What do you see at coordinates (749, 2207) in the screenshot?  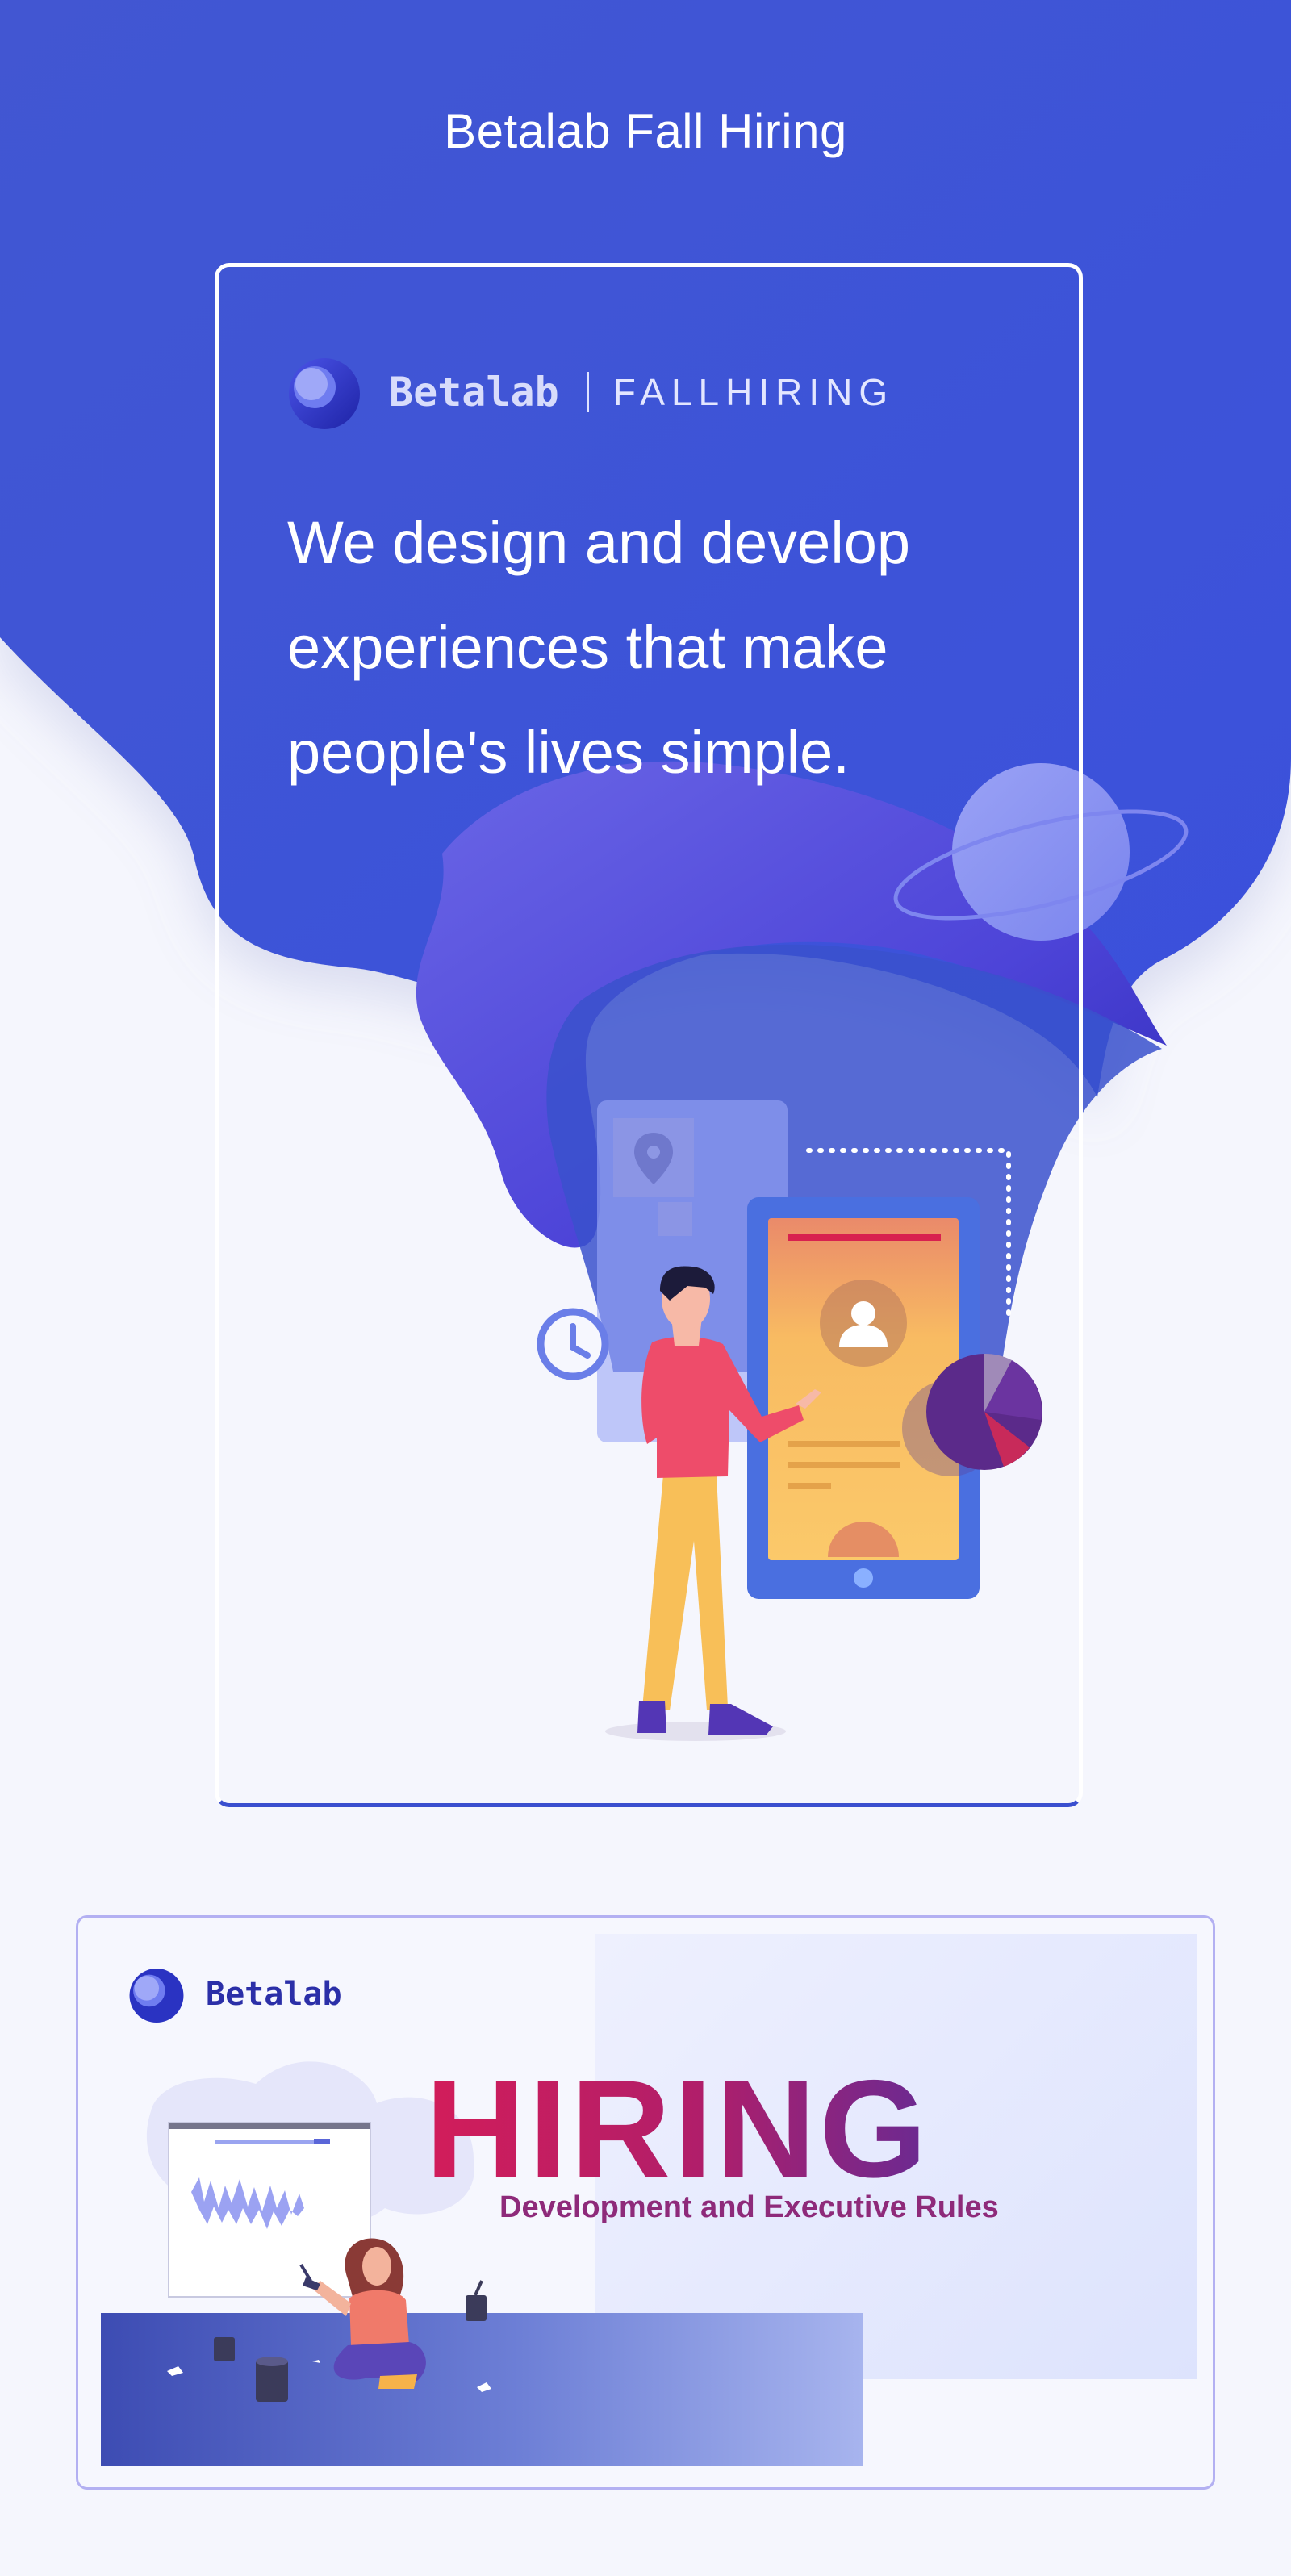 I see `hiring-subtitle: Development and Executive Rules` at bounding box center [749, 2207].